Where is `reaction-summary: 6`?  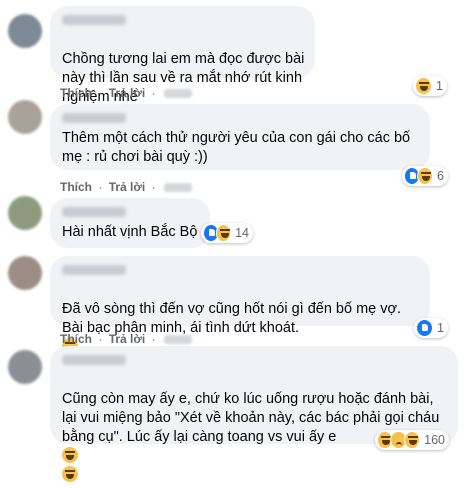 reaction-summary: 6 is located at coordinates (425, 176).